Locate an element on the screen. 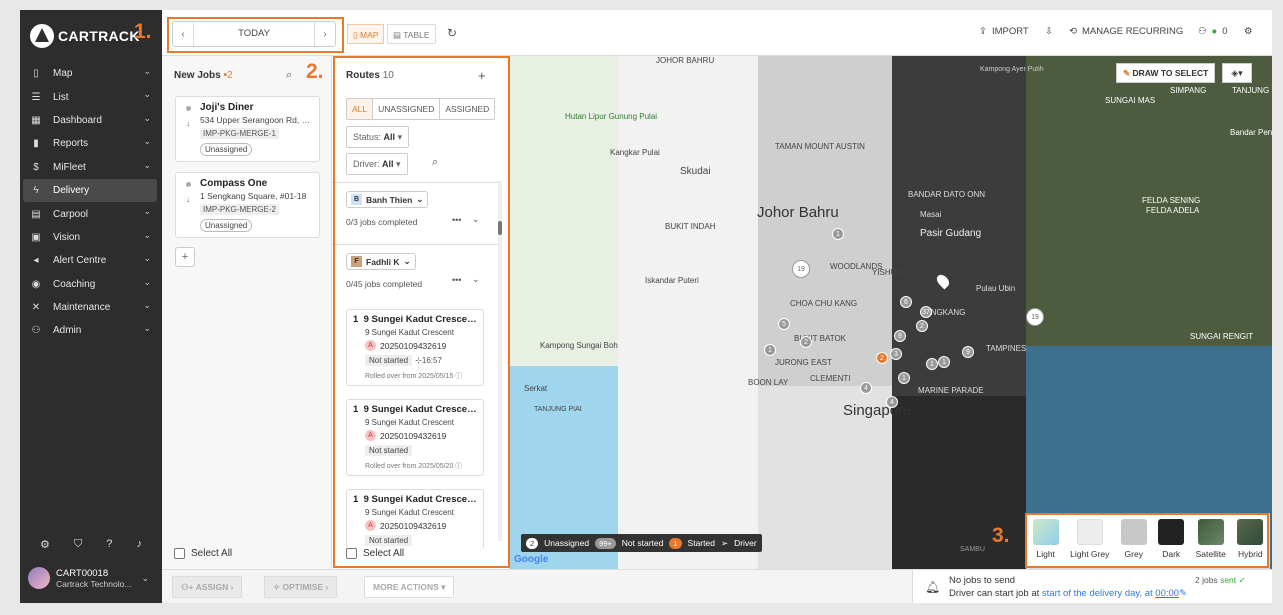 This screenshot has height=615, width=1283. shield-icon: ⛉ is located at coordinates (78, 544).